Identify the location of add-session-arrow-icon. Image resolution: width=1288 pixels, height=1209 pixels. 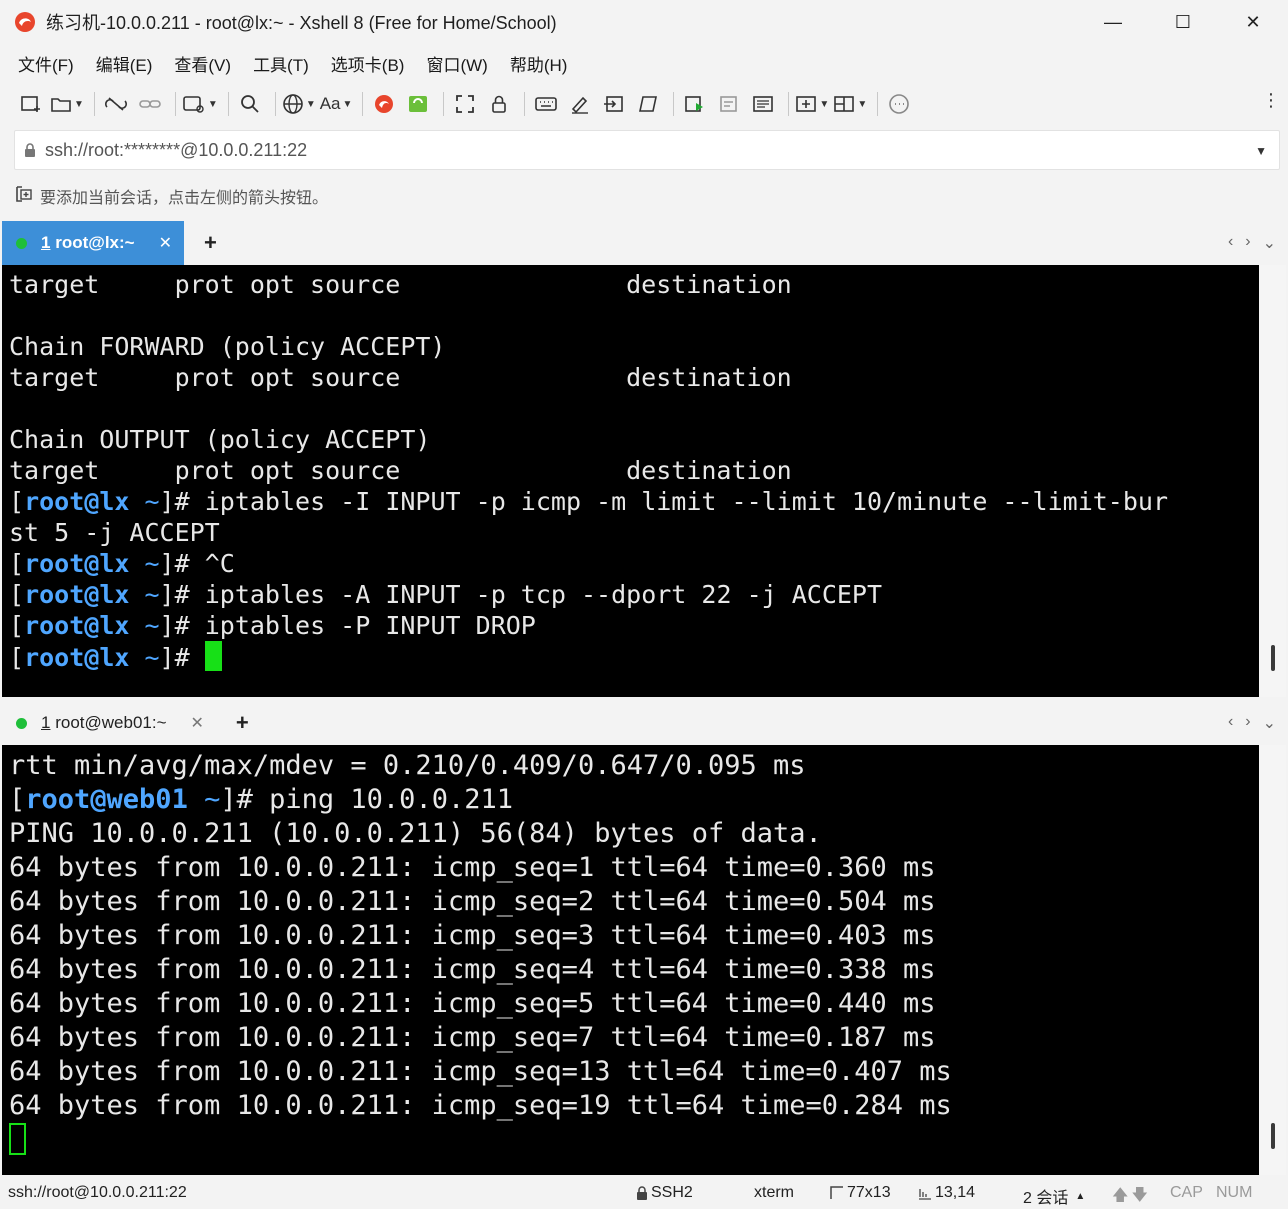
(27, 196).